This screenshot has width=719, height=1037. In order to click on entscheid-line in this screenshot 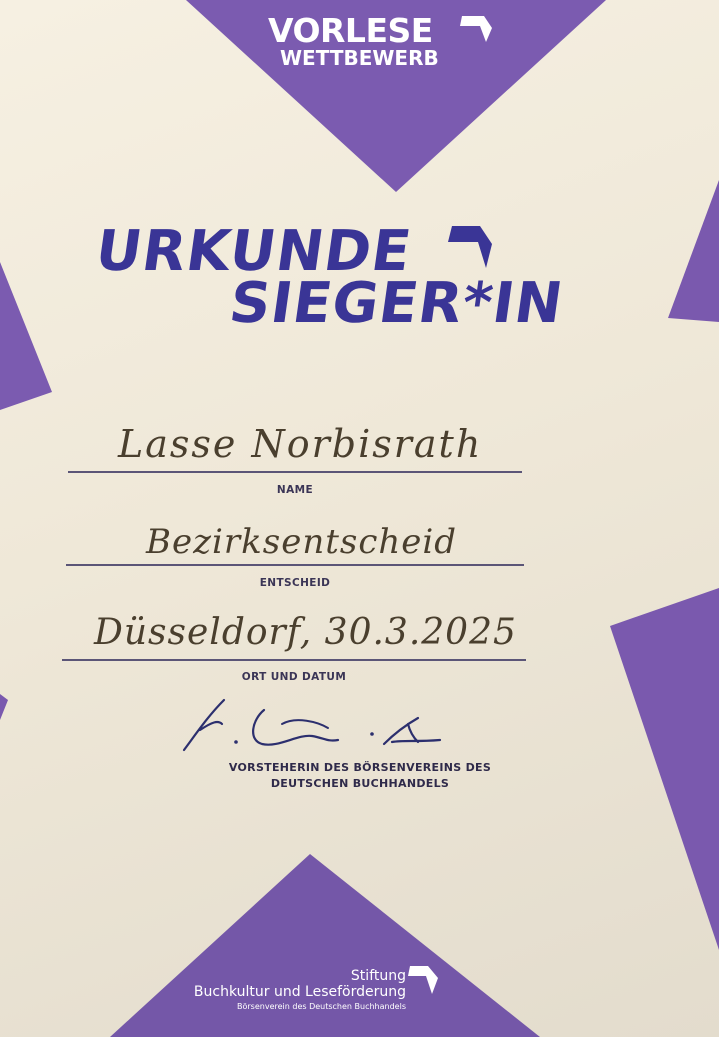, I will do `click(295, 565)`.